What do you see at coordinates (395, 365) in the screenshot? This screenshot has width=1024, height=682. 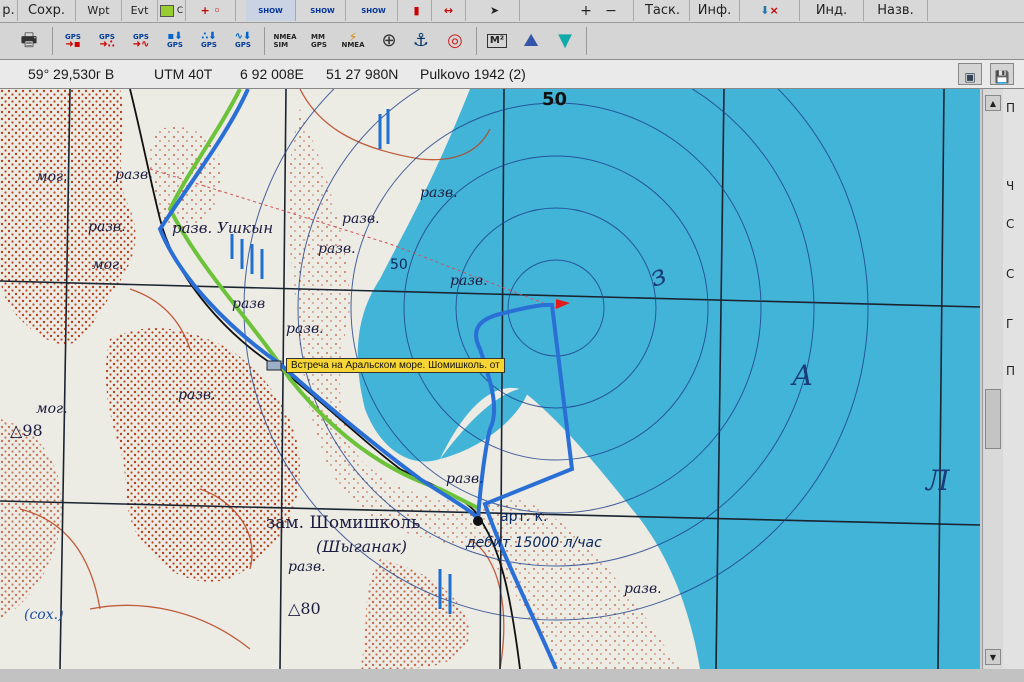 I see `waypoint-tooltip: Встреча на Аральском море. Шомишколь. от` at bounding box center [395, 365].